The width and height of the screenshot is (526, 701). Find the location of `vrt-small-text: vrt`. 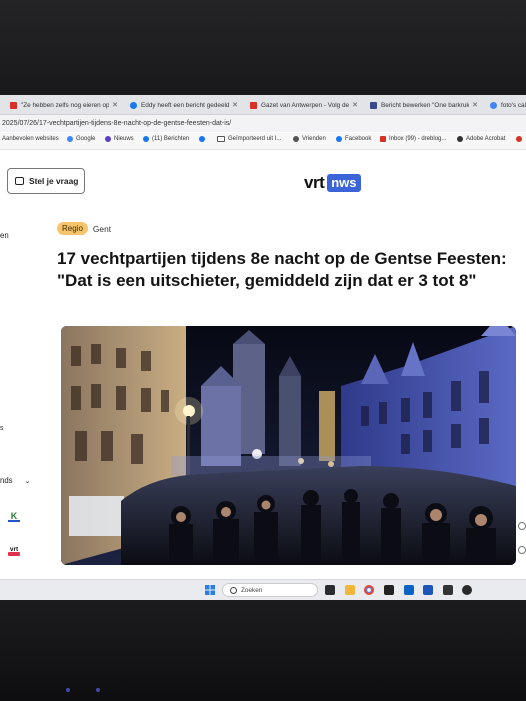

vrt-small-text: vrt is located at coordinates (14, 549).